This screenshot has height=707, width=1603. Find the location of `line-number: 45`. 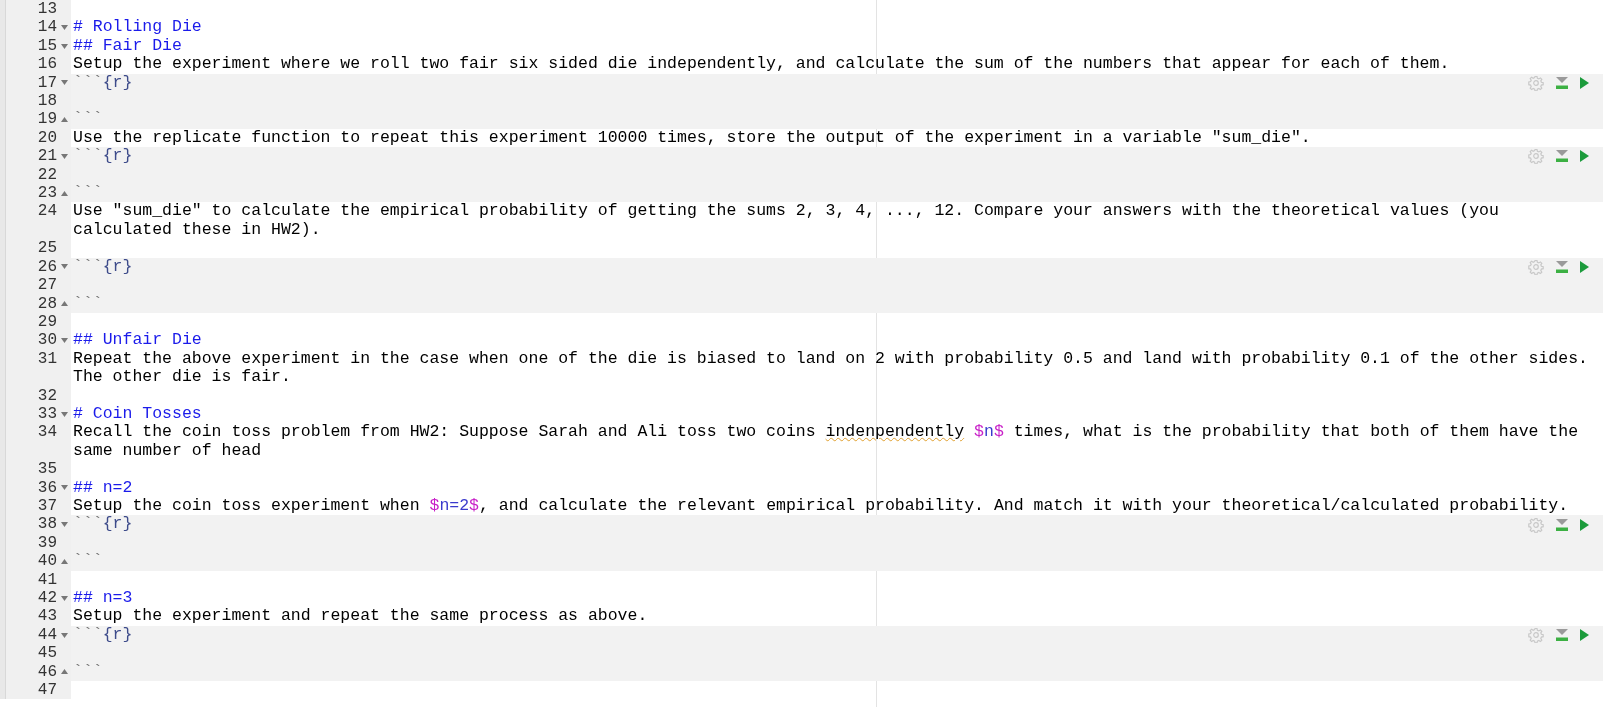

line-number: 45 is located at coordinates (47, 653).